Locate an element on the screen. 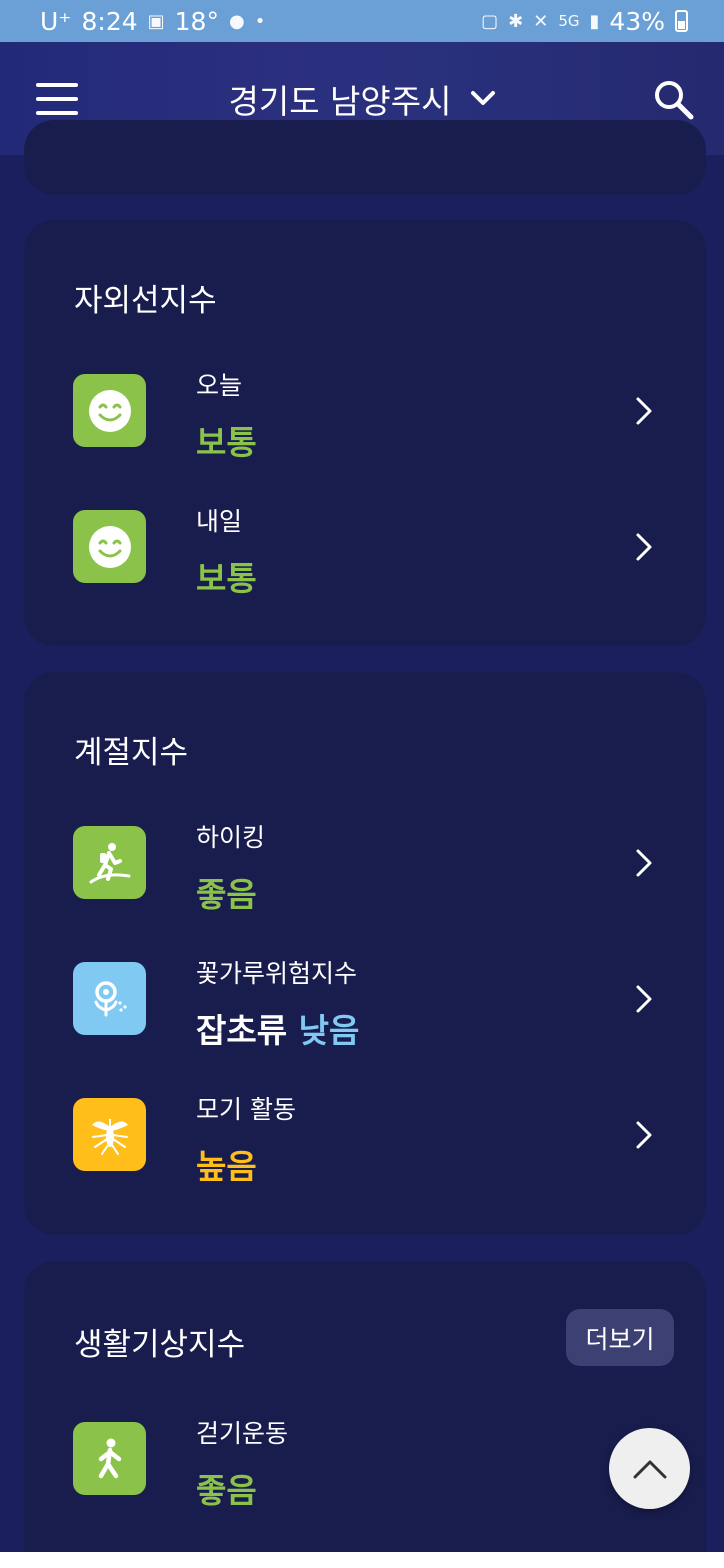  pollen-label: 꽃가루위험지수 is located at coordinates (277, 973).